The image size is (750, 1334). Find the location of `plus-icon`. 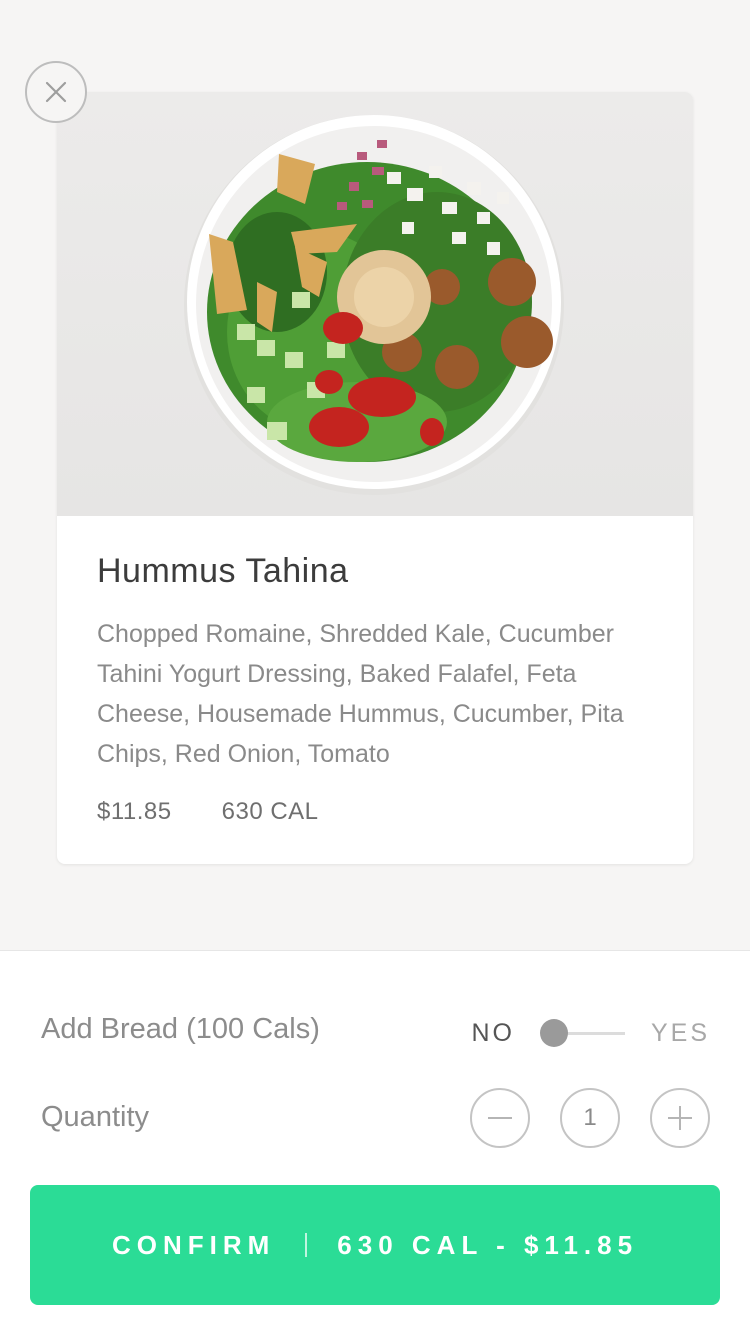

plus-icon is located at coordinates (680, 1118).